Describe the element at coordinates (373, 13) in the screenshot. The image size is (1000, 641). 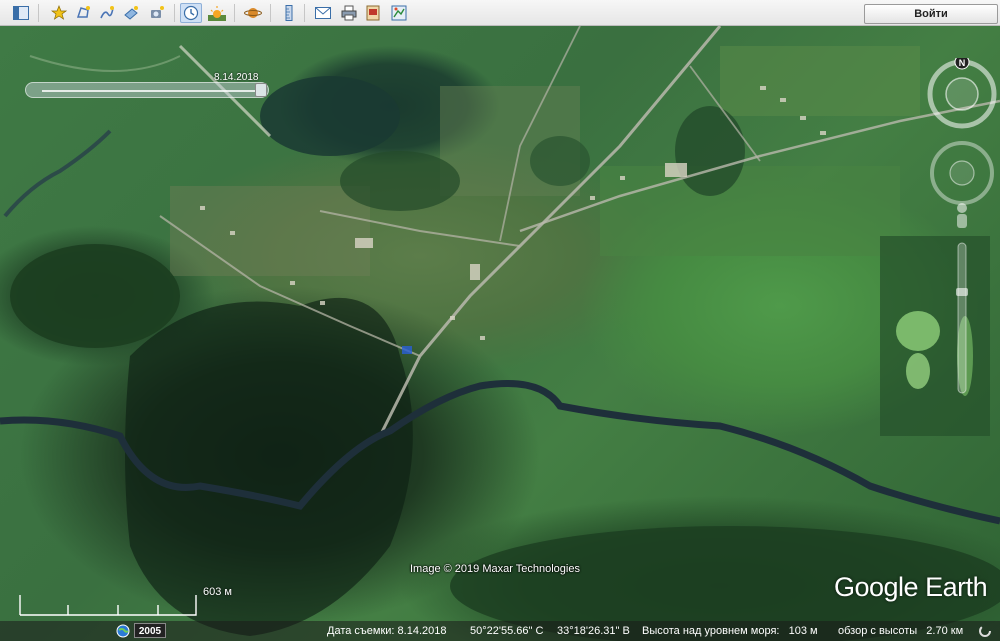
I see `save-image-icon` at that location.